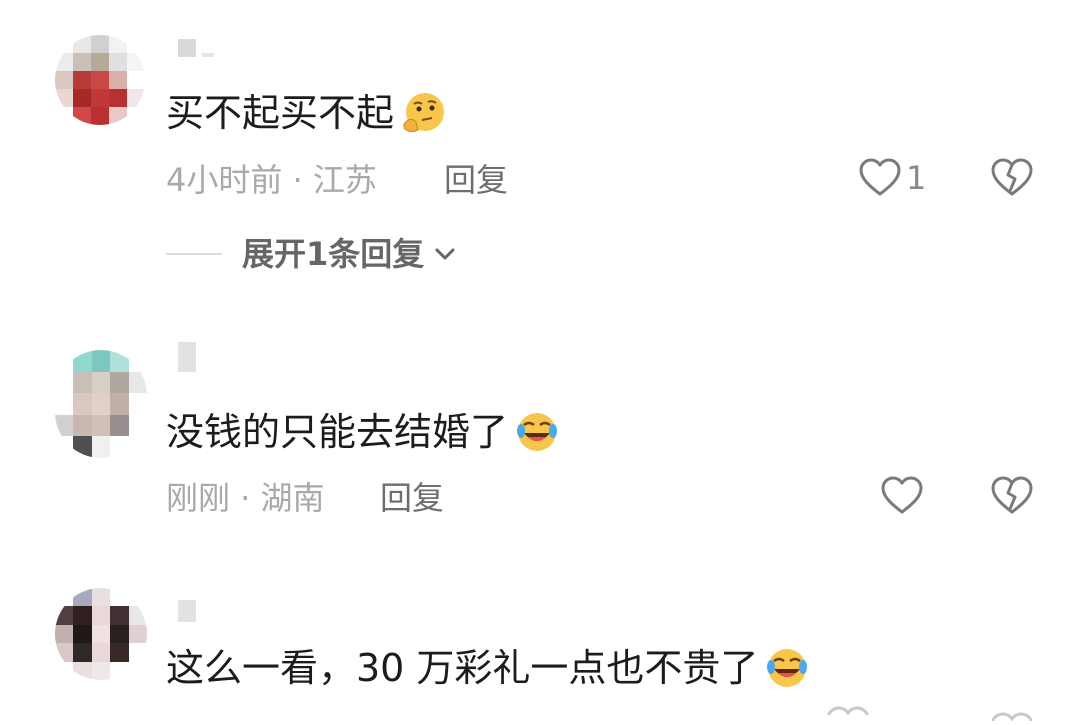 This screenshot has width=1080, height=725. I want to click on expand-replies-button: 展开1条回复, so click(312, 254).